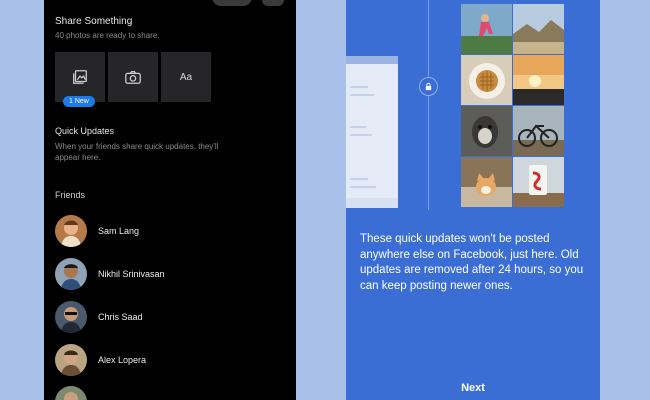  I want to click on friend-row: Nikhil Srinivasan, so click(110, 274).